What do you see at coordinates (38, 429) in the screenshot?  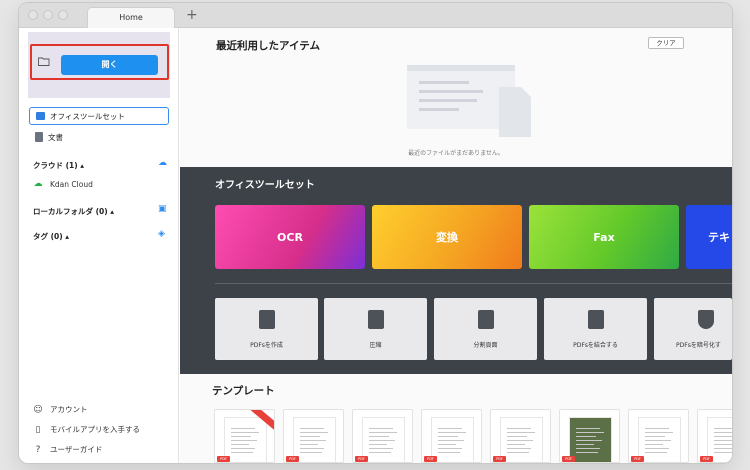 I see `mobile-icon: ▯` at bounding box center [38, 429].